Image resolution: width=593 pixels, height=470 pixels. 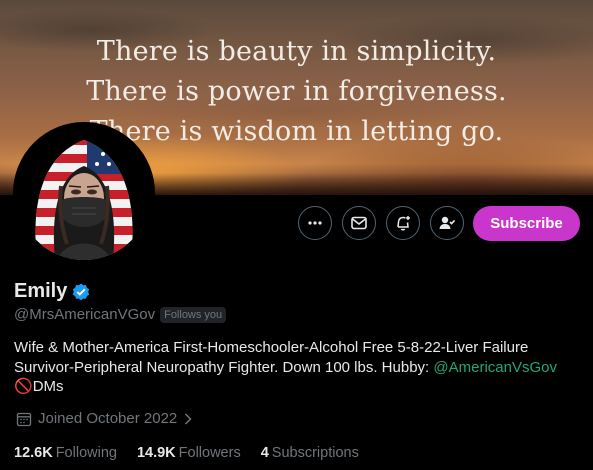 I want to click on joined-date: Joined October 2022, so click(x=104, y=418).